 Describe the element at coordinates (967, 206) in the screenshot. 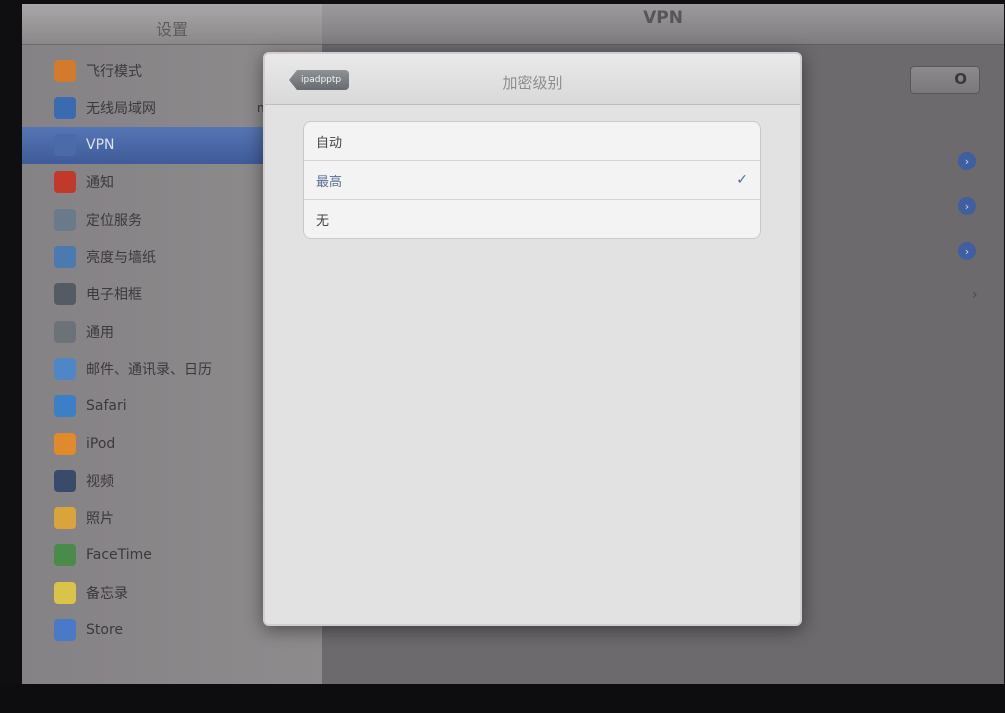

I see `disclosure-button-2: ›` at that location.